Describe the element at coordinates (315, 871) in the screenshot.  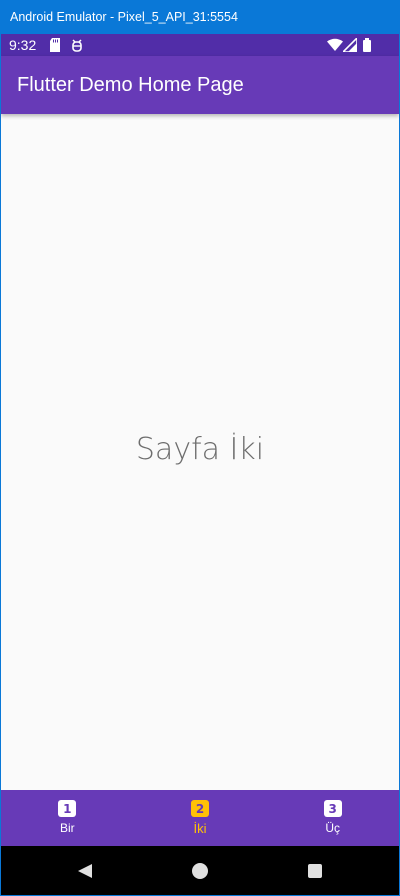
I see `recents-icon` at that location.